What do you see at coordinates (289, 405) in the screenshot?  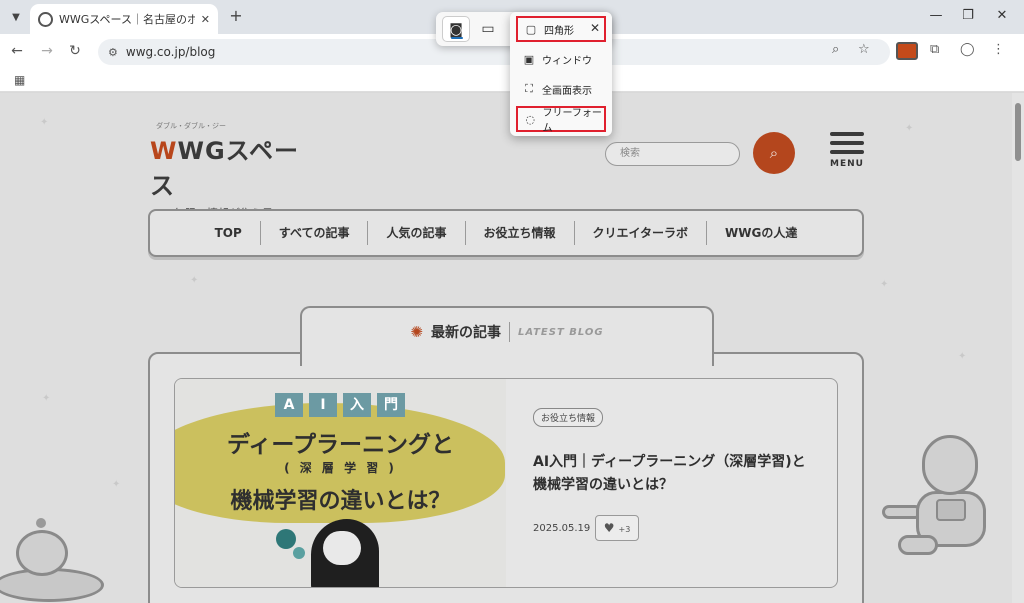 I see `thumb-ai-char: A` at bounding box center [289, 405].